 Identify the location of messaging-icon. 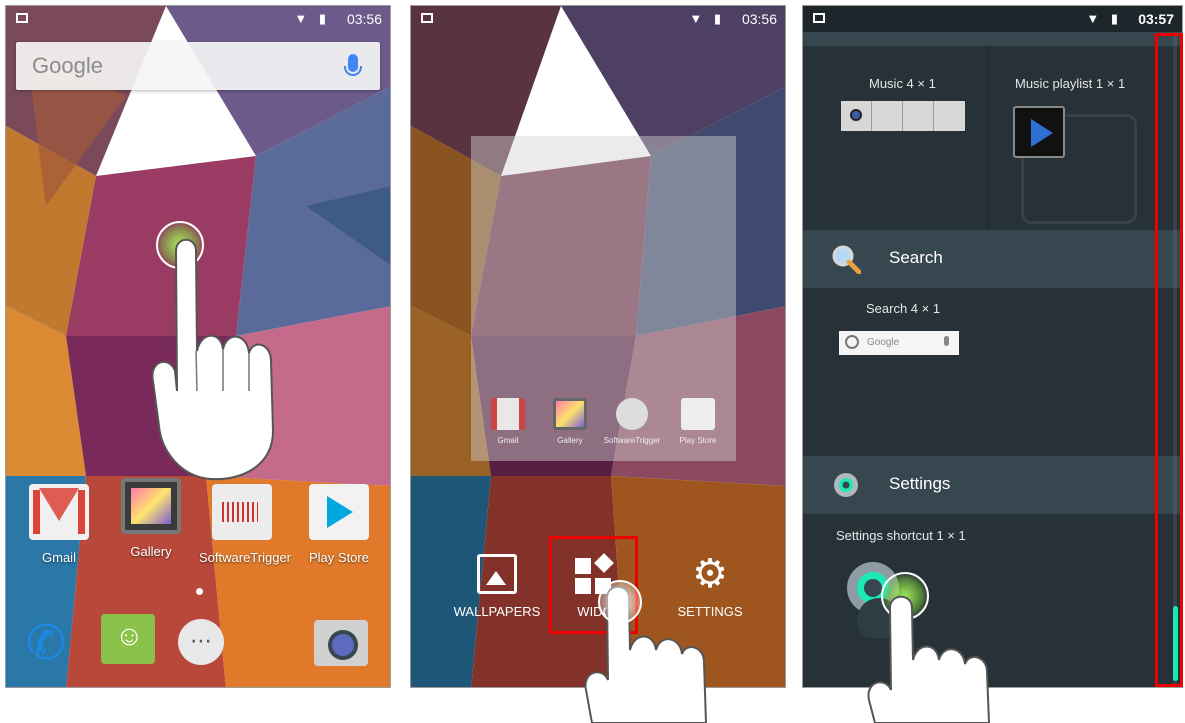
(128, 639).